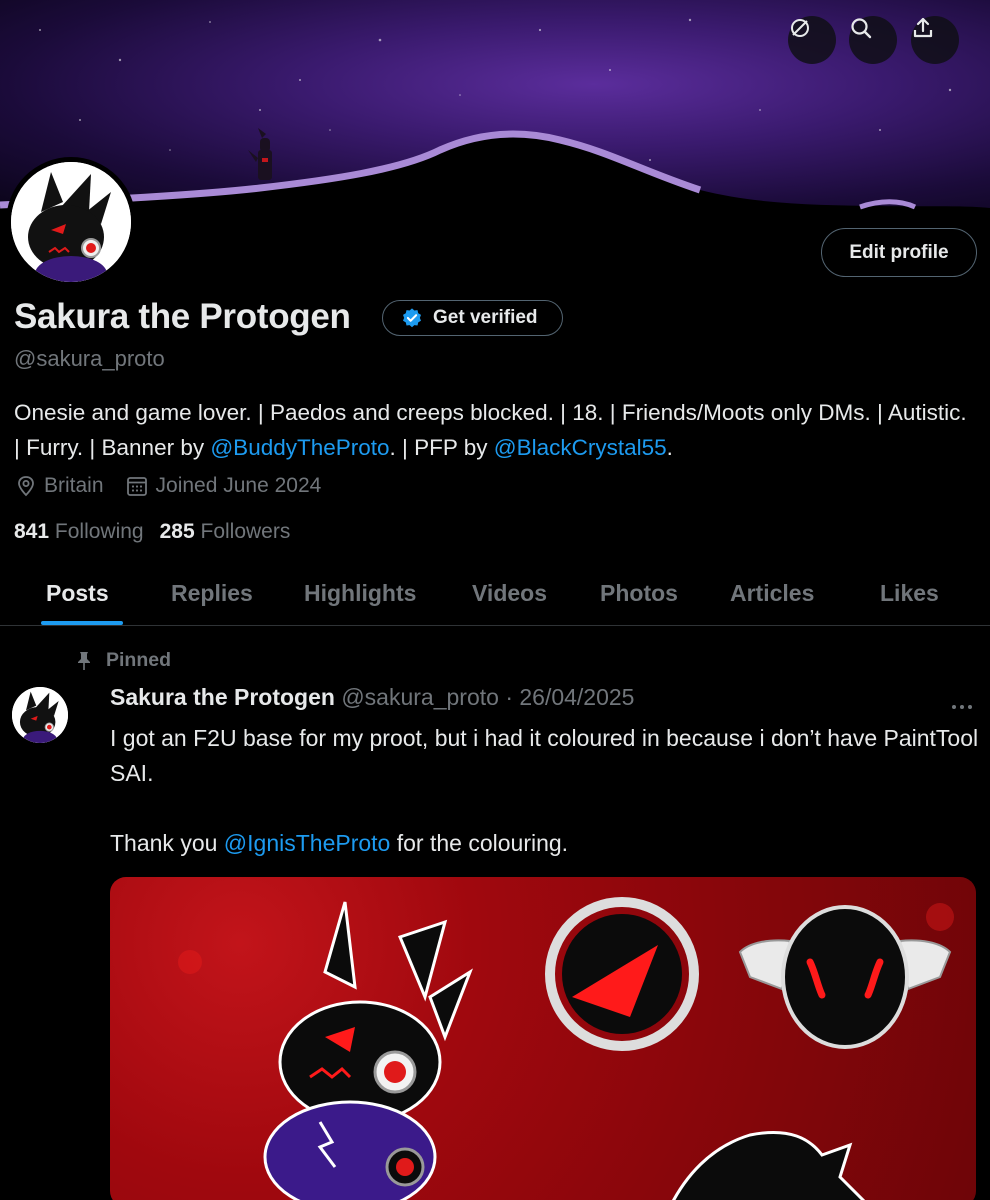 This screenshot has width=990, height=1200. Describe the element at coordinates (99, 531) in the screenshot. I see `following-label: Following` at that location.